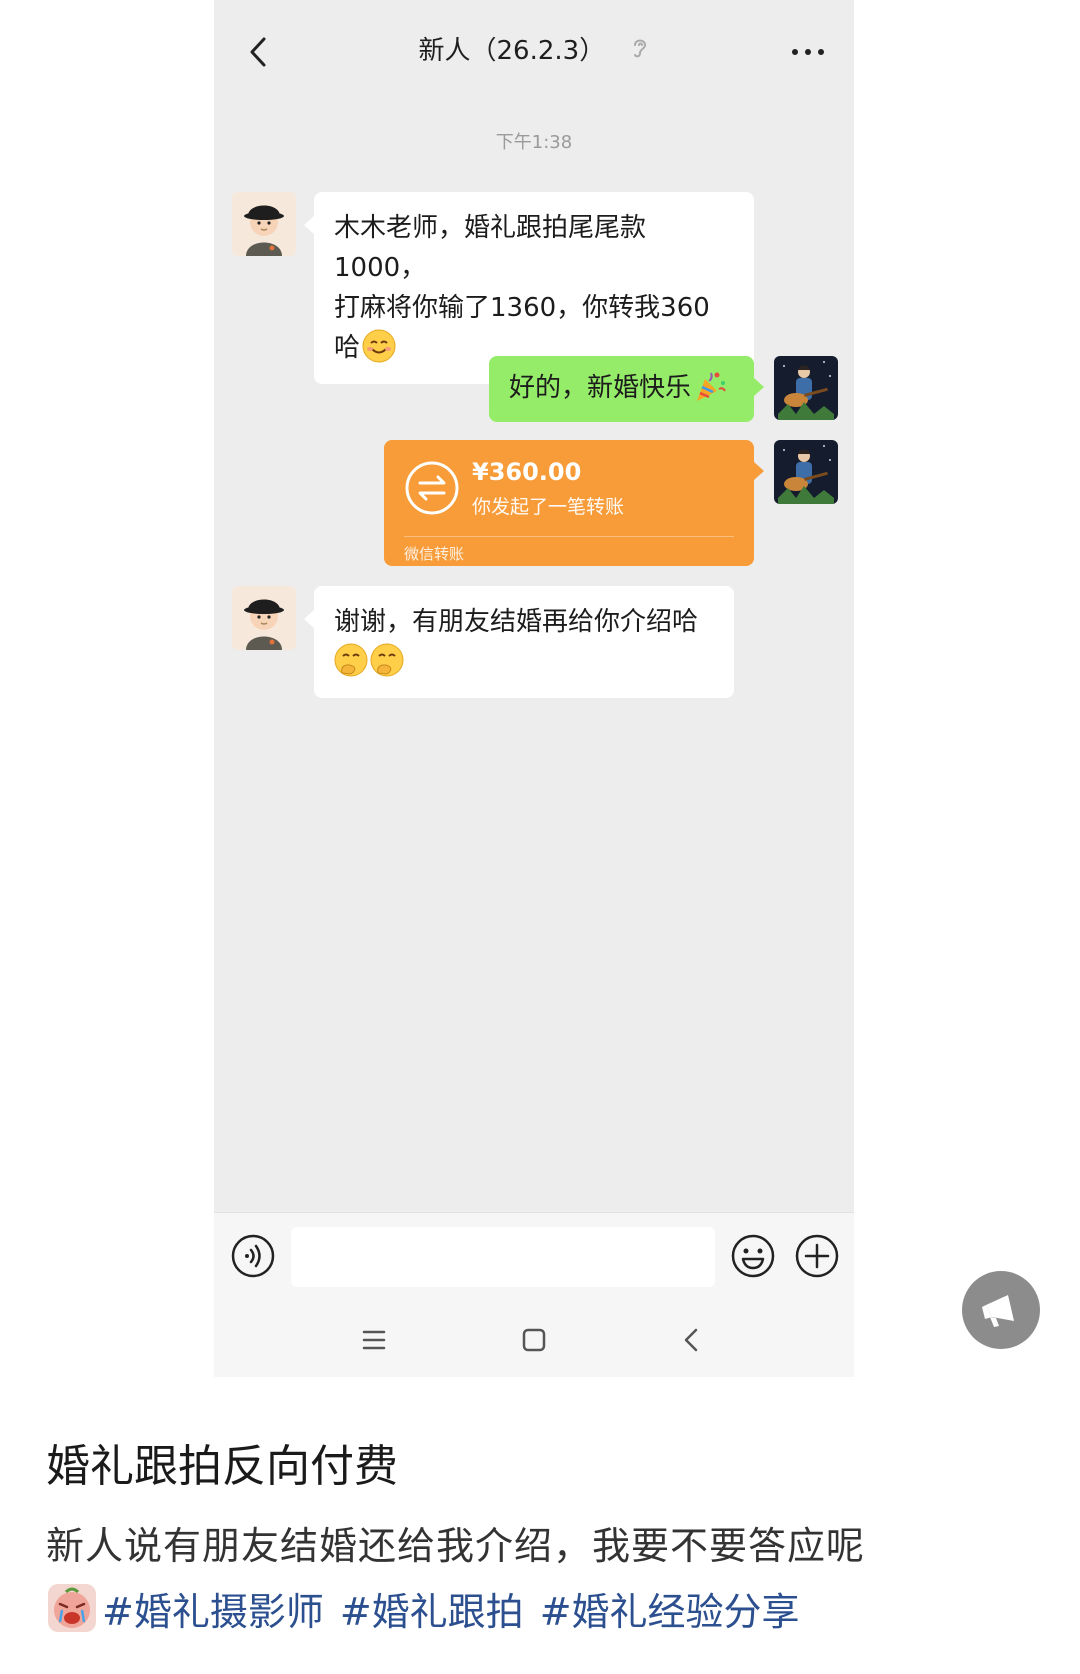 The height and width of the screenshot is (1674, 1080). I want to click on hashtag-link: #婚礼经验分享, so click(670, 1608).